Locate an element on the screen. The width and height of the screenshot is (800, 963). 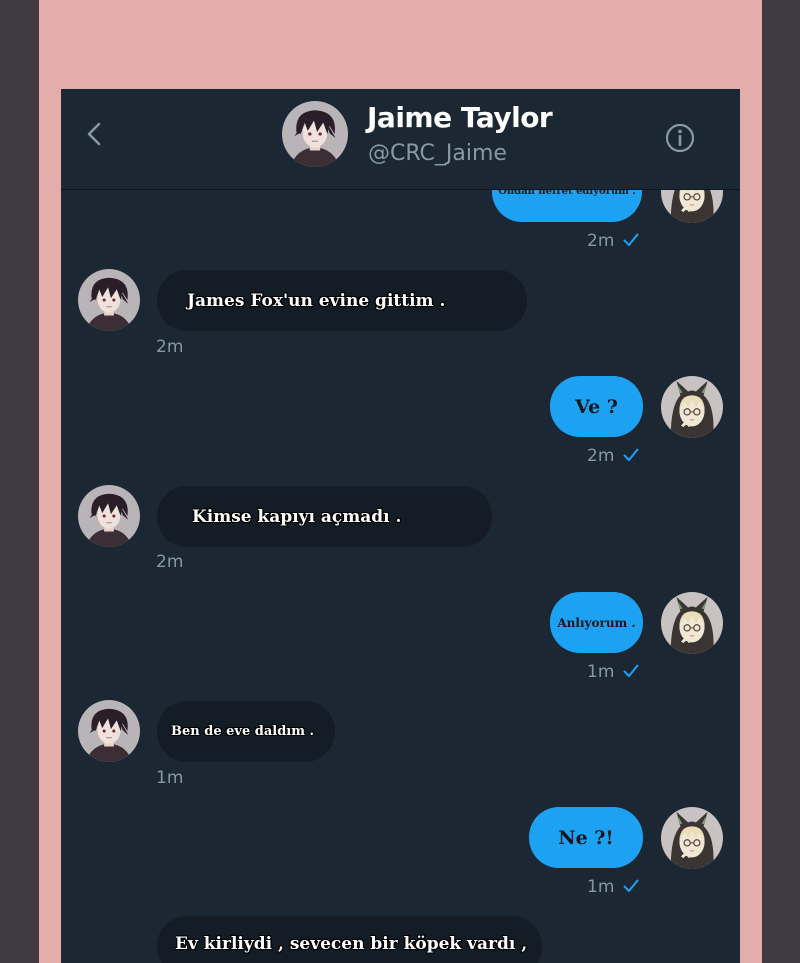
message-bubble-outgoing: Anlıyorum . is located at coordinates (596, 622).